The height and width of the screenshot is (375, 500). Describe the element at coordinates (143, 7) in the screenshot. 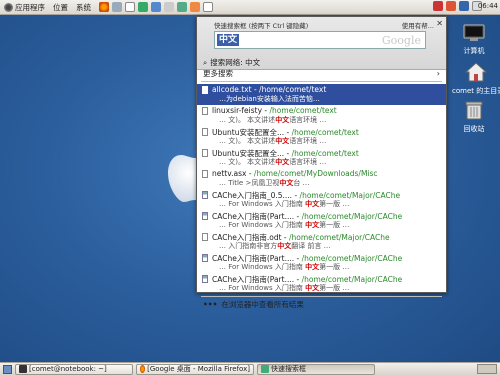

I see `terminal-launcher-icon` at that location.